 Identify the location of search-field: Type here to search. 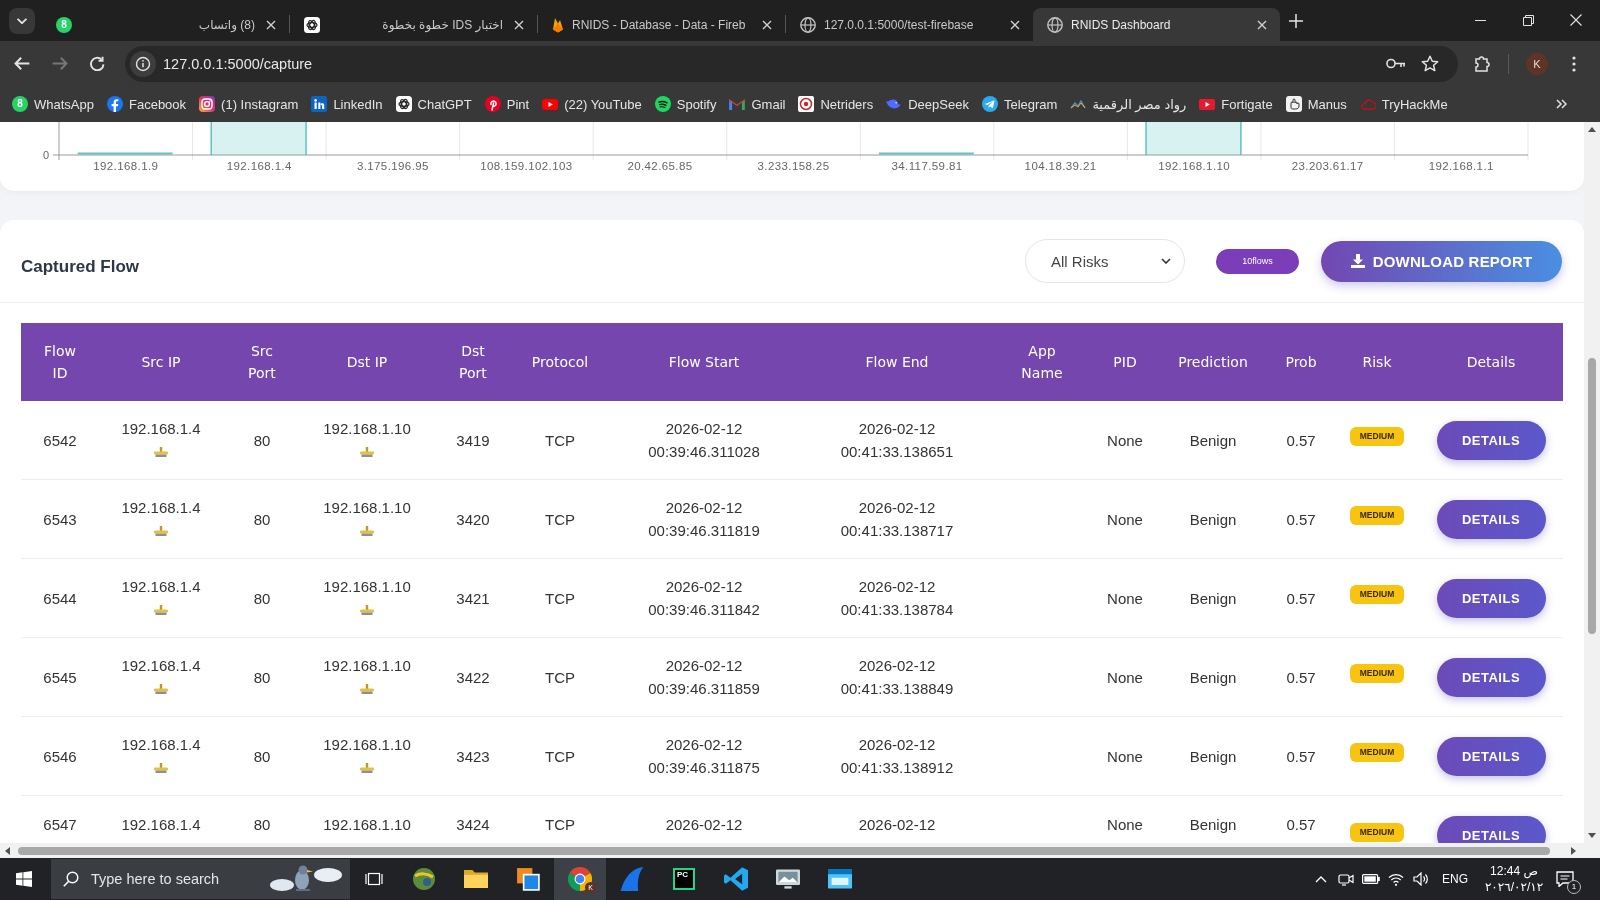
(200, 879).